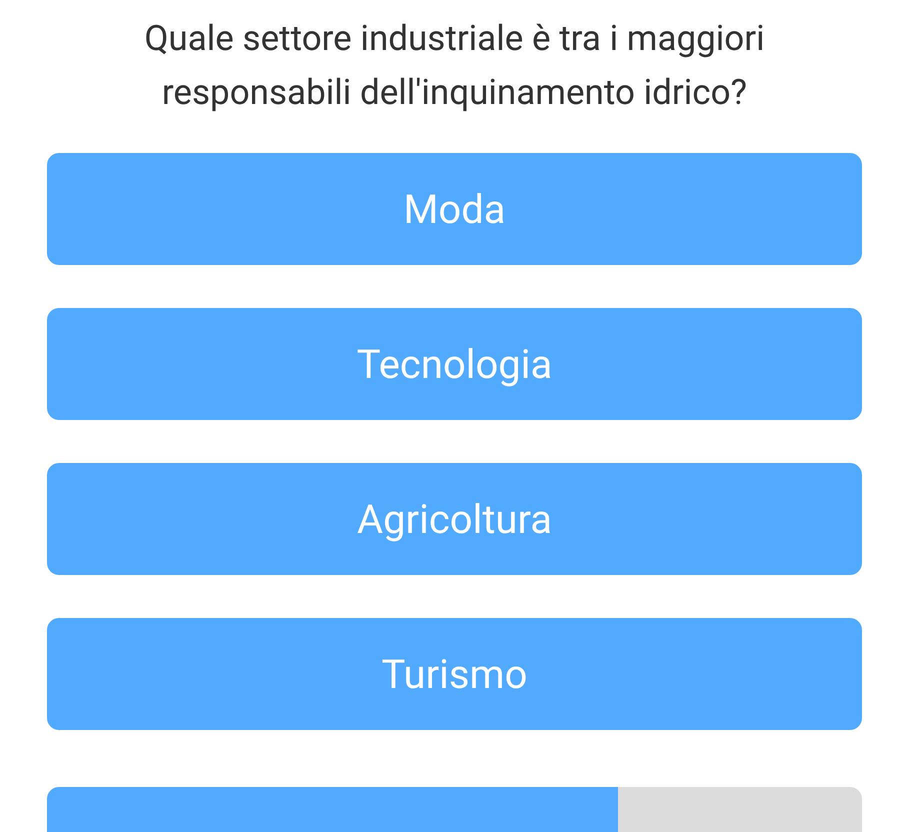 The width and height of the screenshot is (916, 832). I want to click on answer-button: Tecnologia, so click(454, 364).